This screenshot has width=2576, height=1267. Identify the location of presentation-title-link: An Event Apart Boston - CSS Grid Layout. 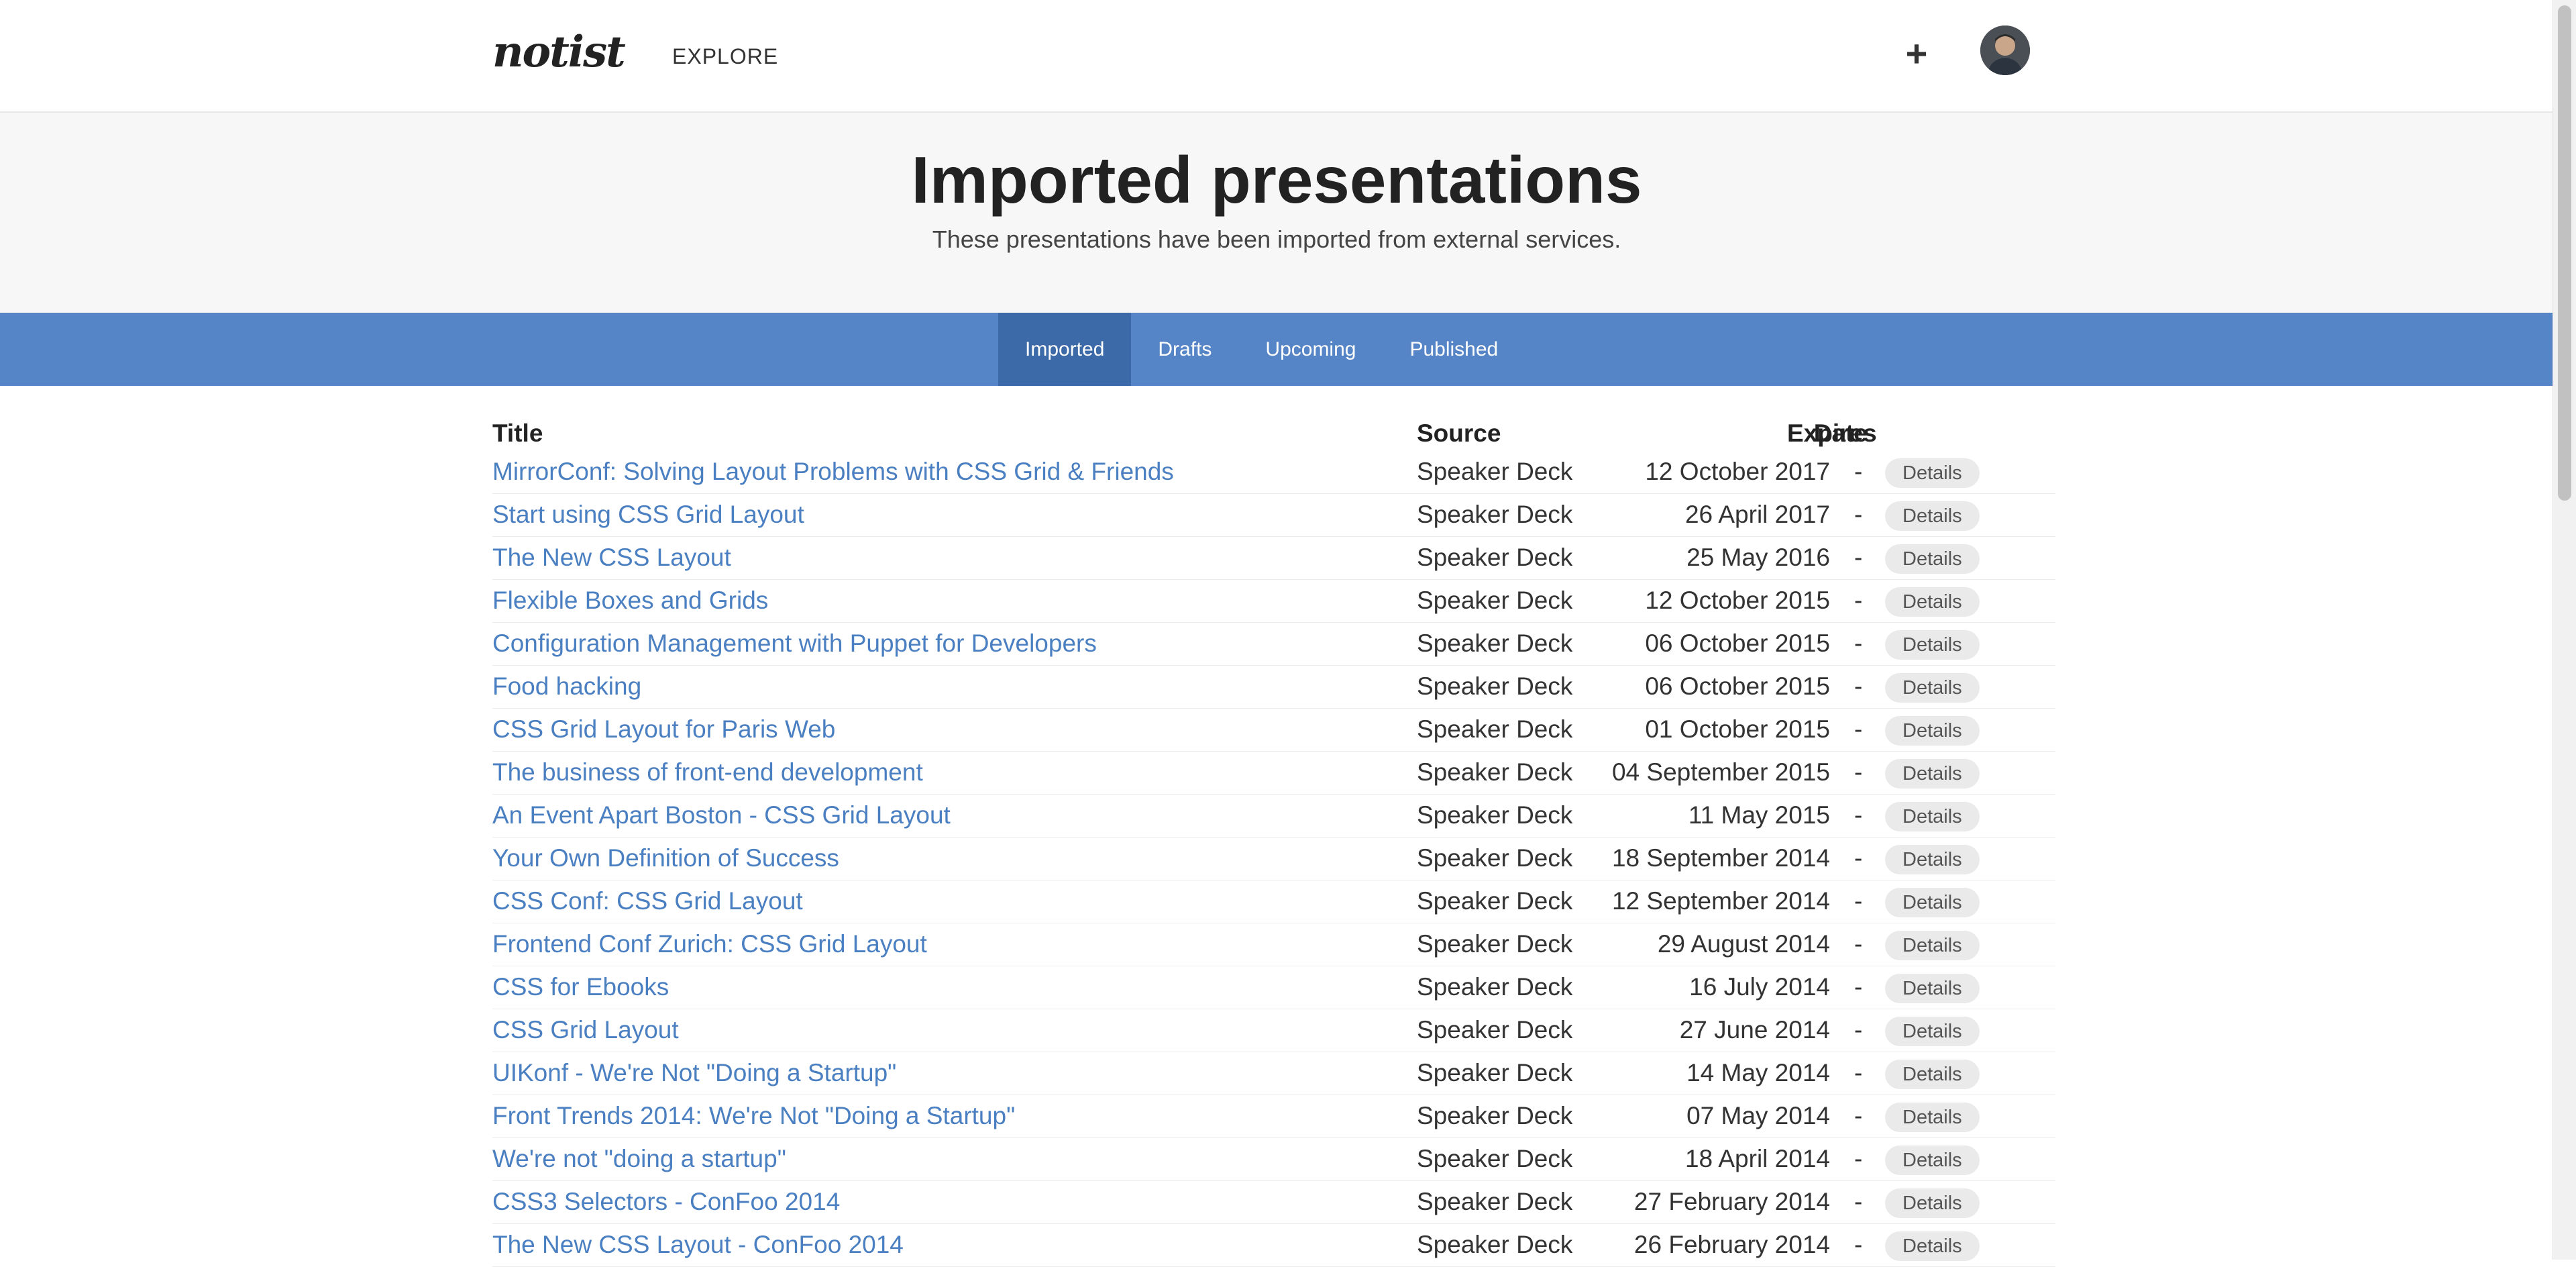
(721, 815).